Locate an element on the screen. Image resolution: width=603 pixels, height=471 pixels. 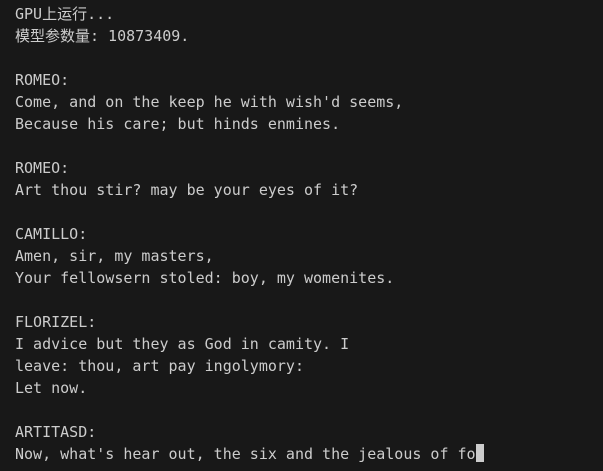
dialogue-line: I advice but they as God in camity. I is located at coordinates (182, 344).